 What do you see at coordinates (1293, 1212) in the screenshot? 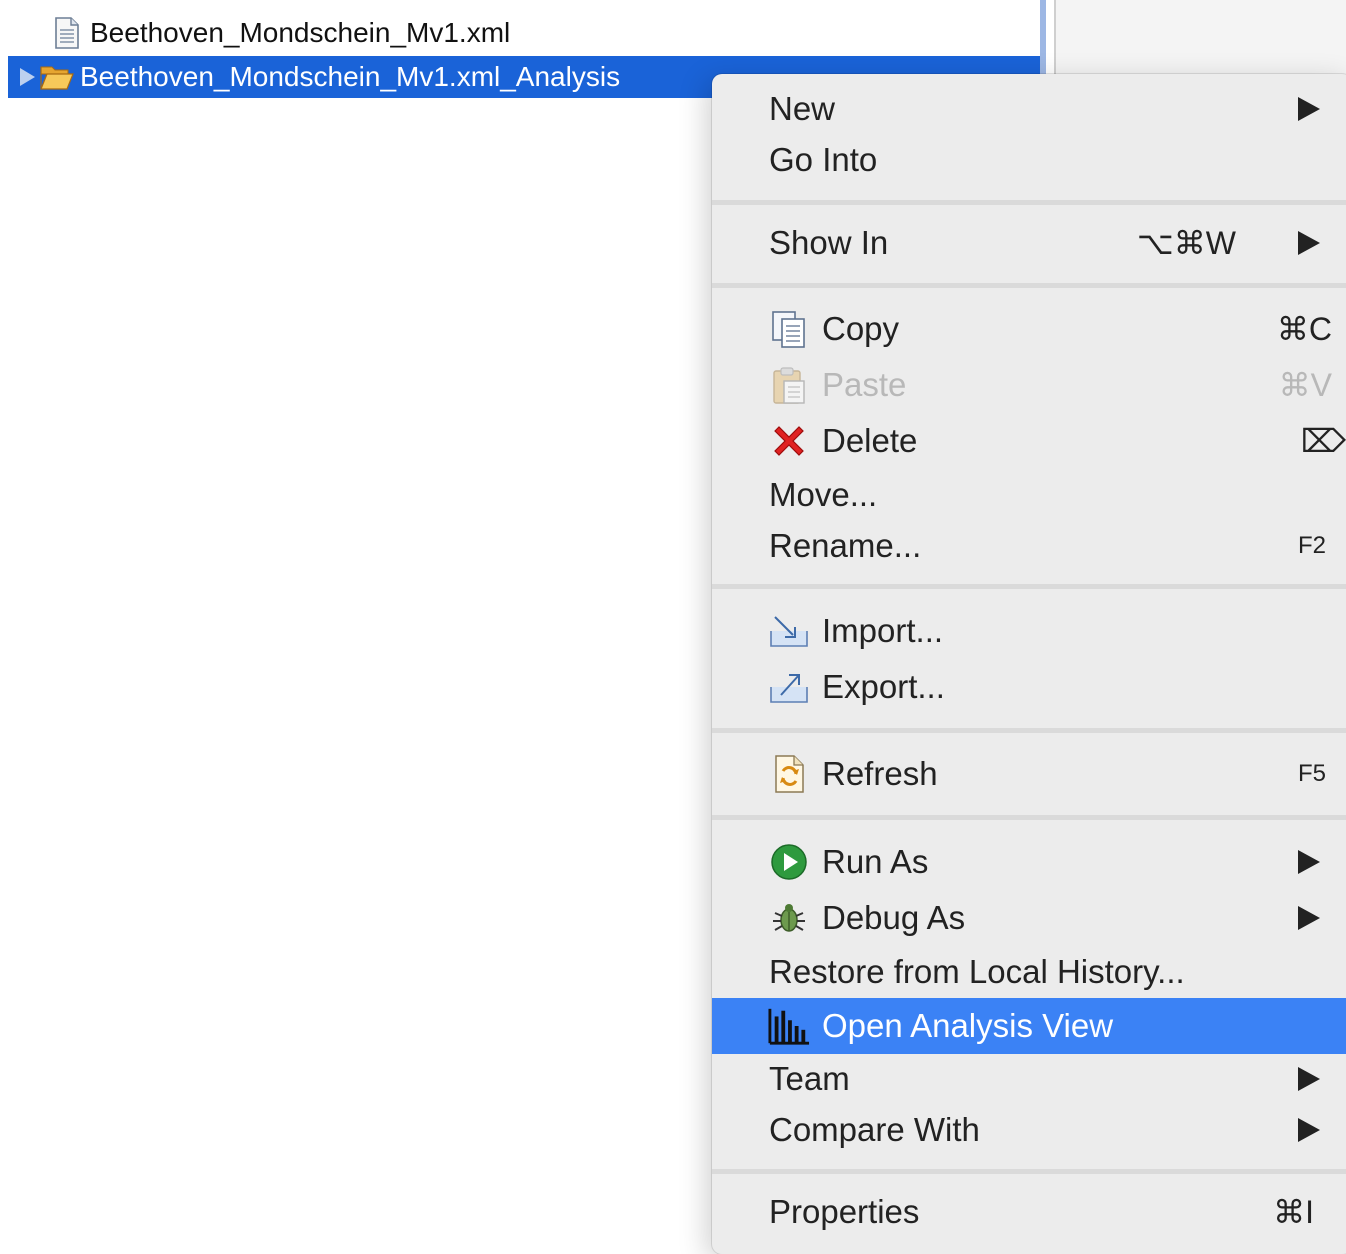
I see `menu-shortcut: ⌘I` at bounding box center [1293, 1212].